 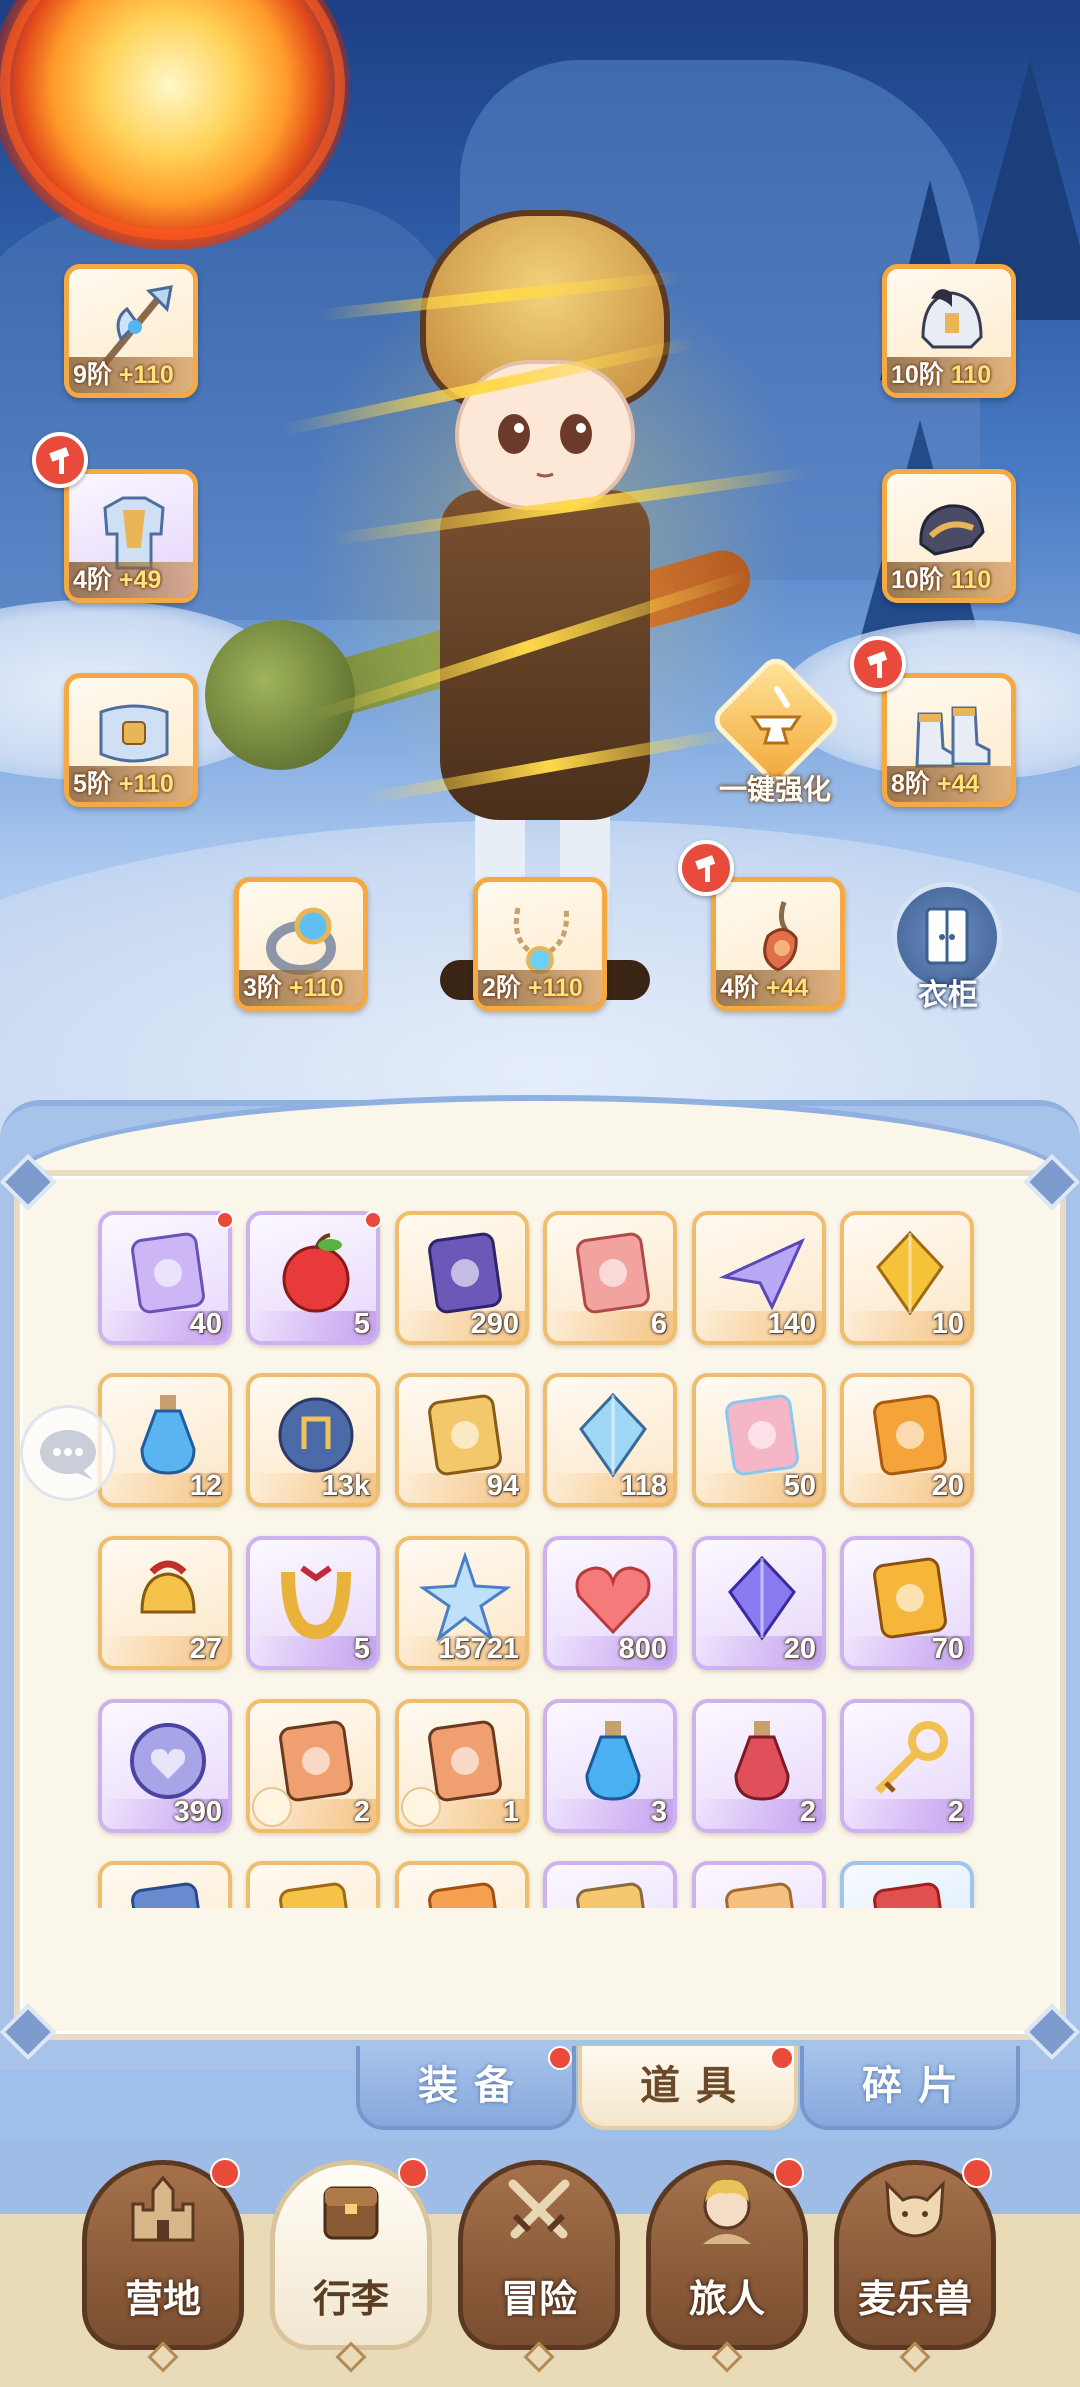 I want to click on nav-camp: 营地, so click(x=163, y=2261).